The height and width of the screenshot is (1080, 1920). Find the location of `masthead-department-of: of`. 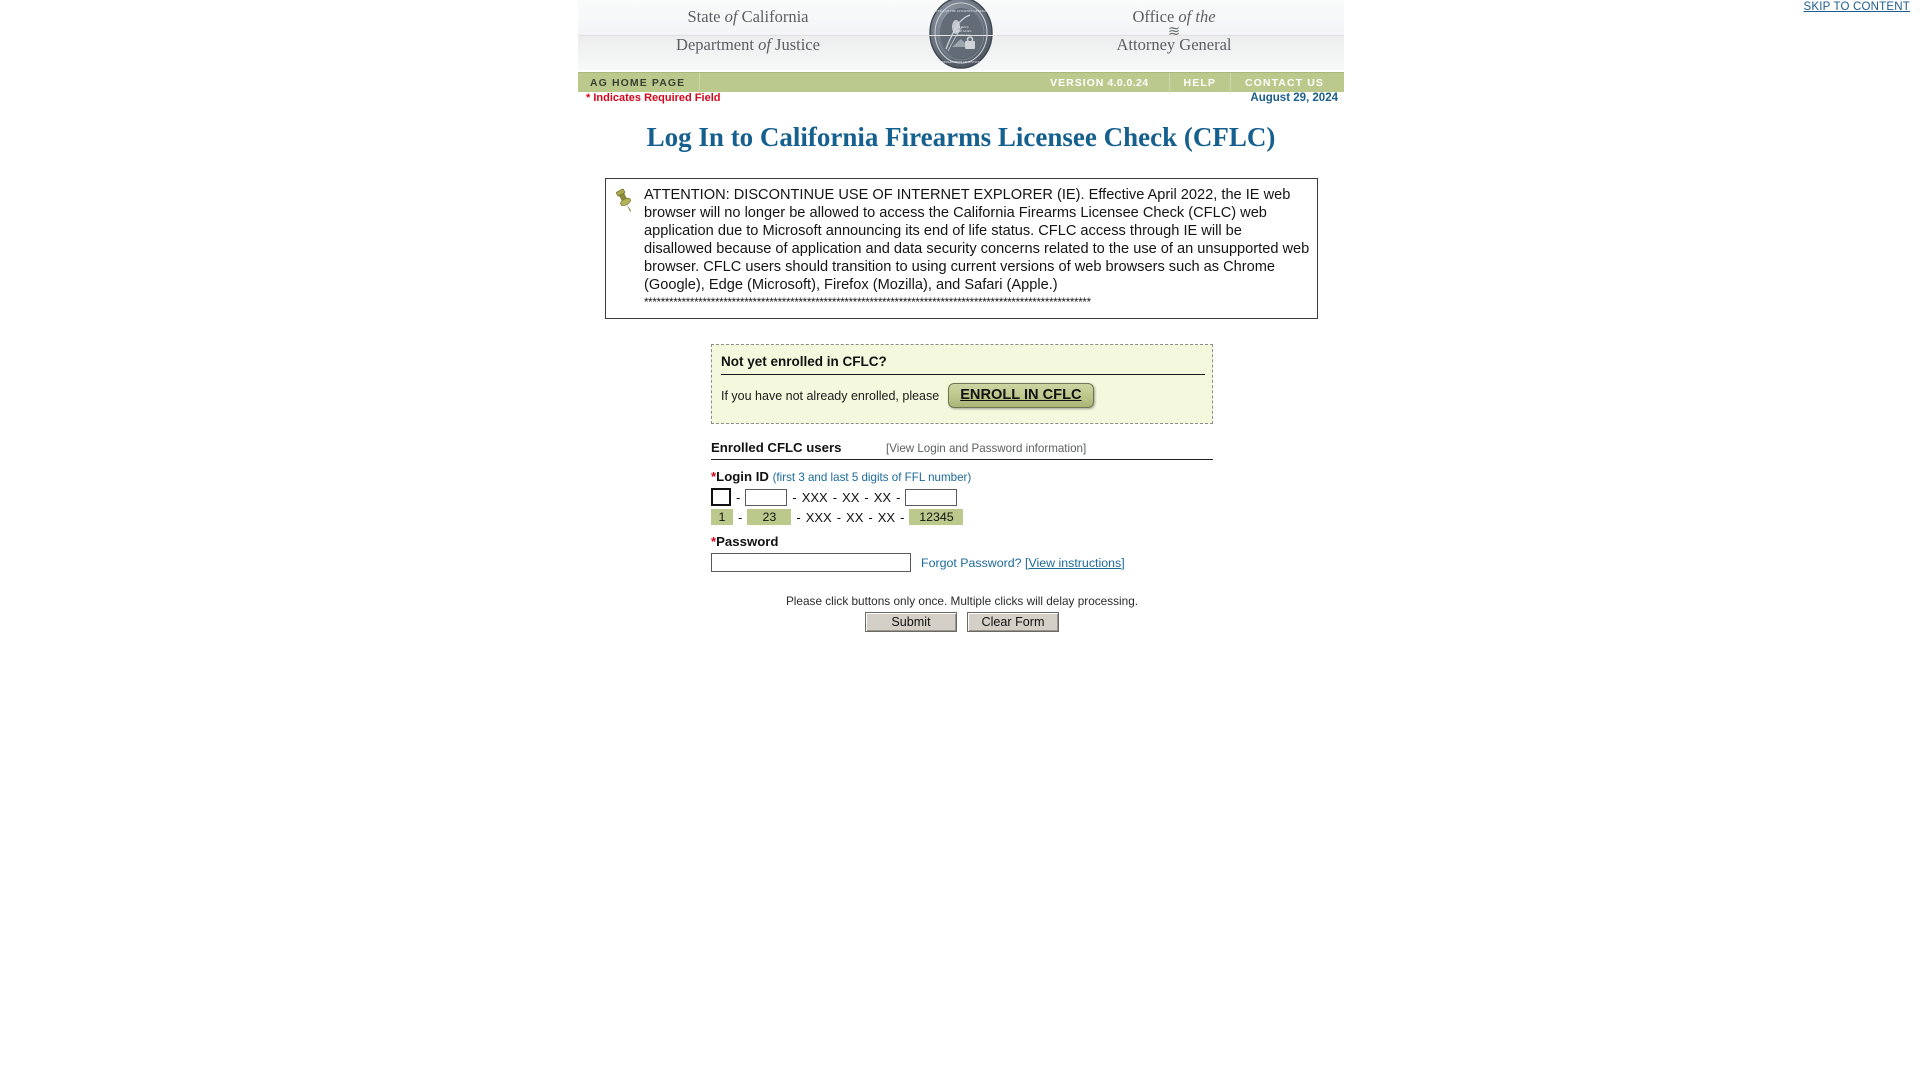

masthead-department-of: of is located at coordinates (764, 44).